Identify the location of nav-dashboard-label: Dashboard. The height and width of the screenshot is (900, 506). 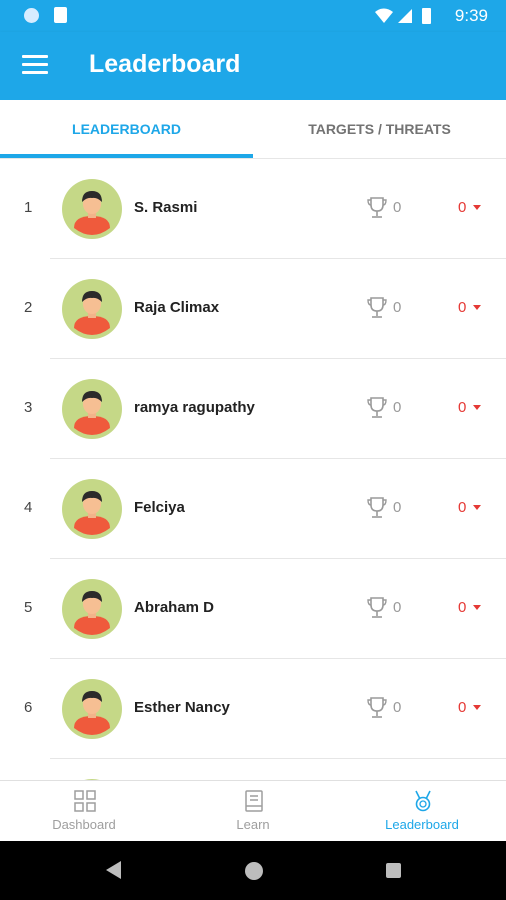
(84, 824).